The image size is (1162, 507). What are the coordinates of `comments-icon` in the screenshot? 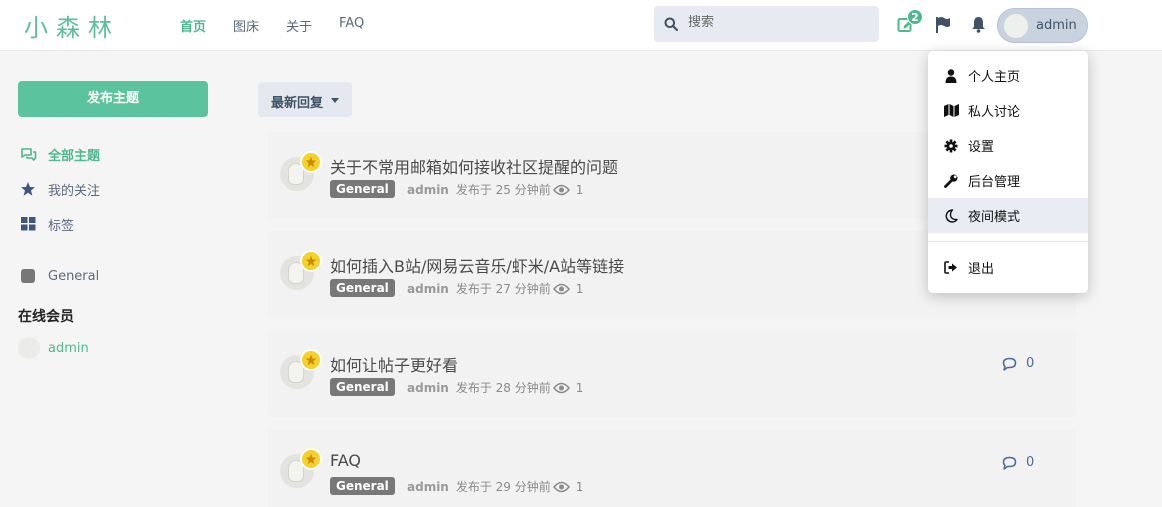 It's located at (28, 154).